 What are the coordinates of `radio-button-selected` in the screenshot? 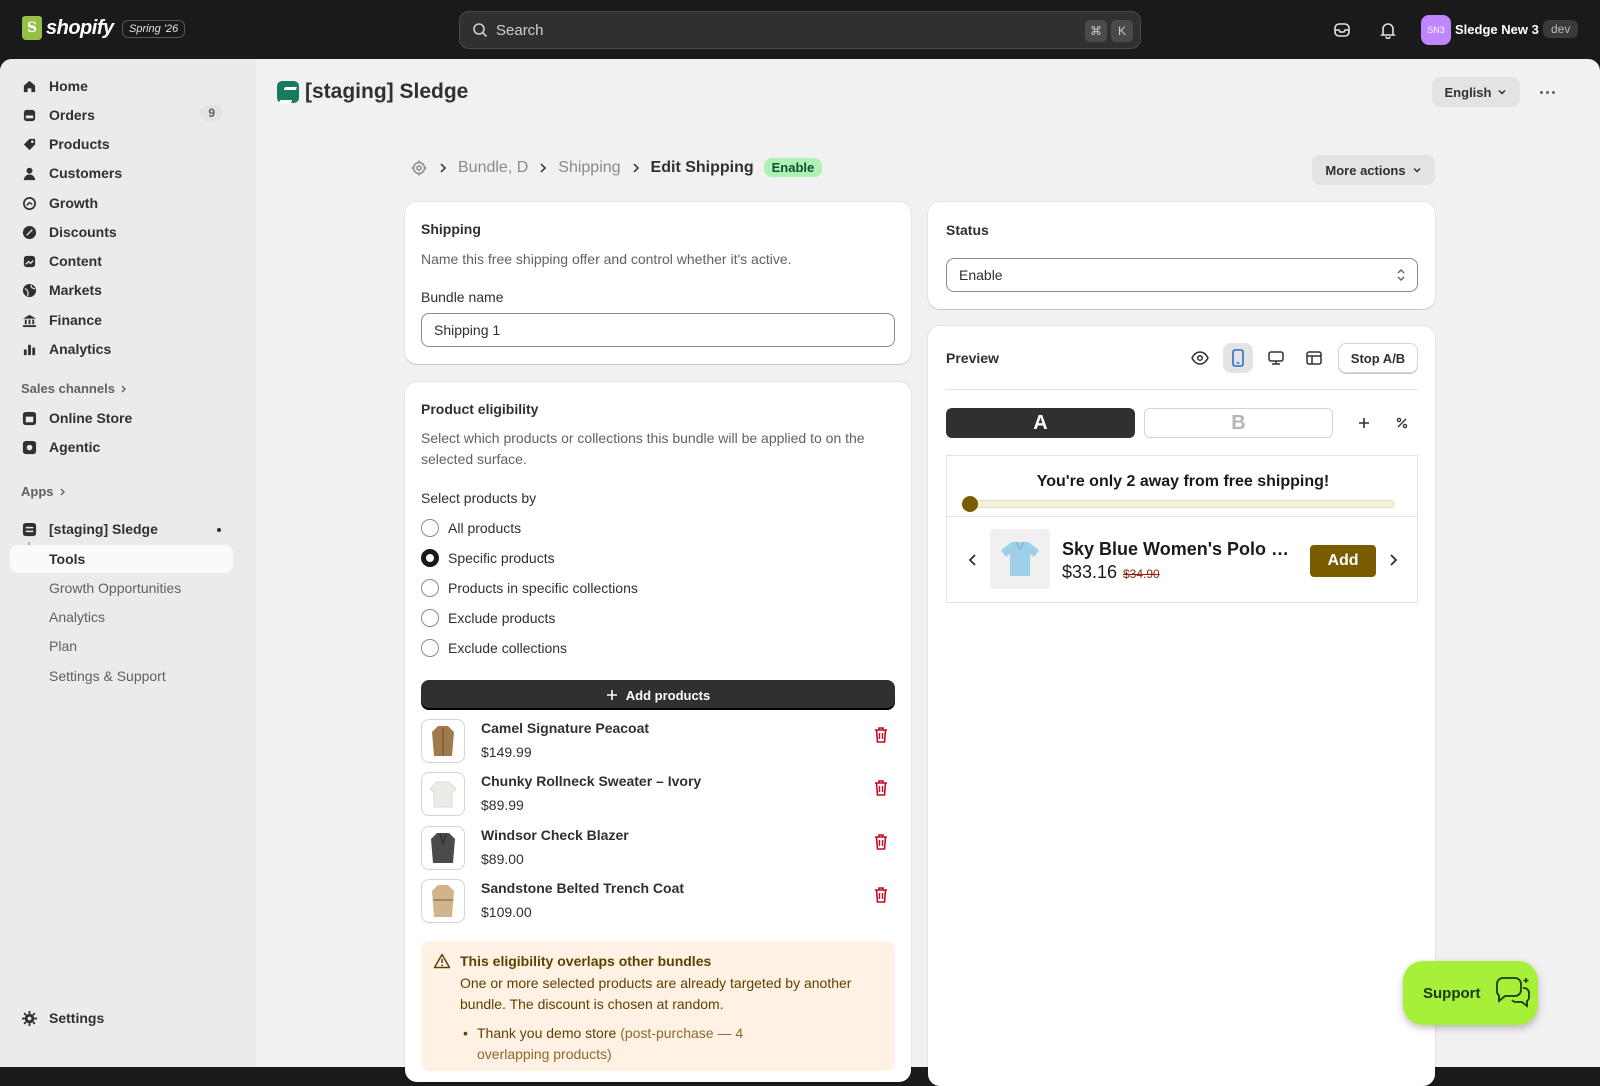 It's located at (430, 558).